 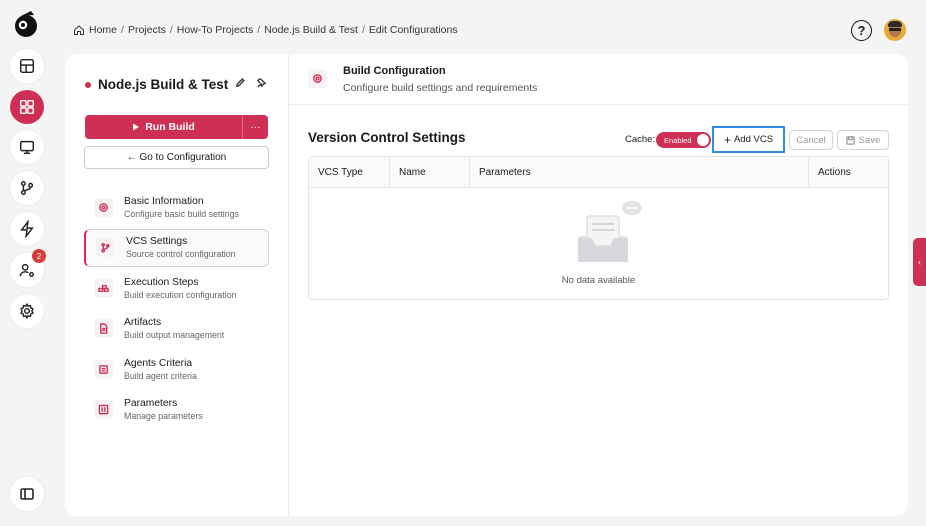 I want to click on save-label: Save, so click(x=869, y=140).